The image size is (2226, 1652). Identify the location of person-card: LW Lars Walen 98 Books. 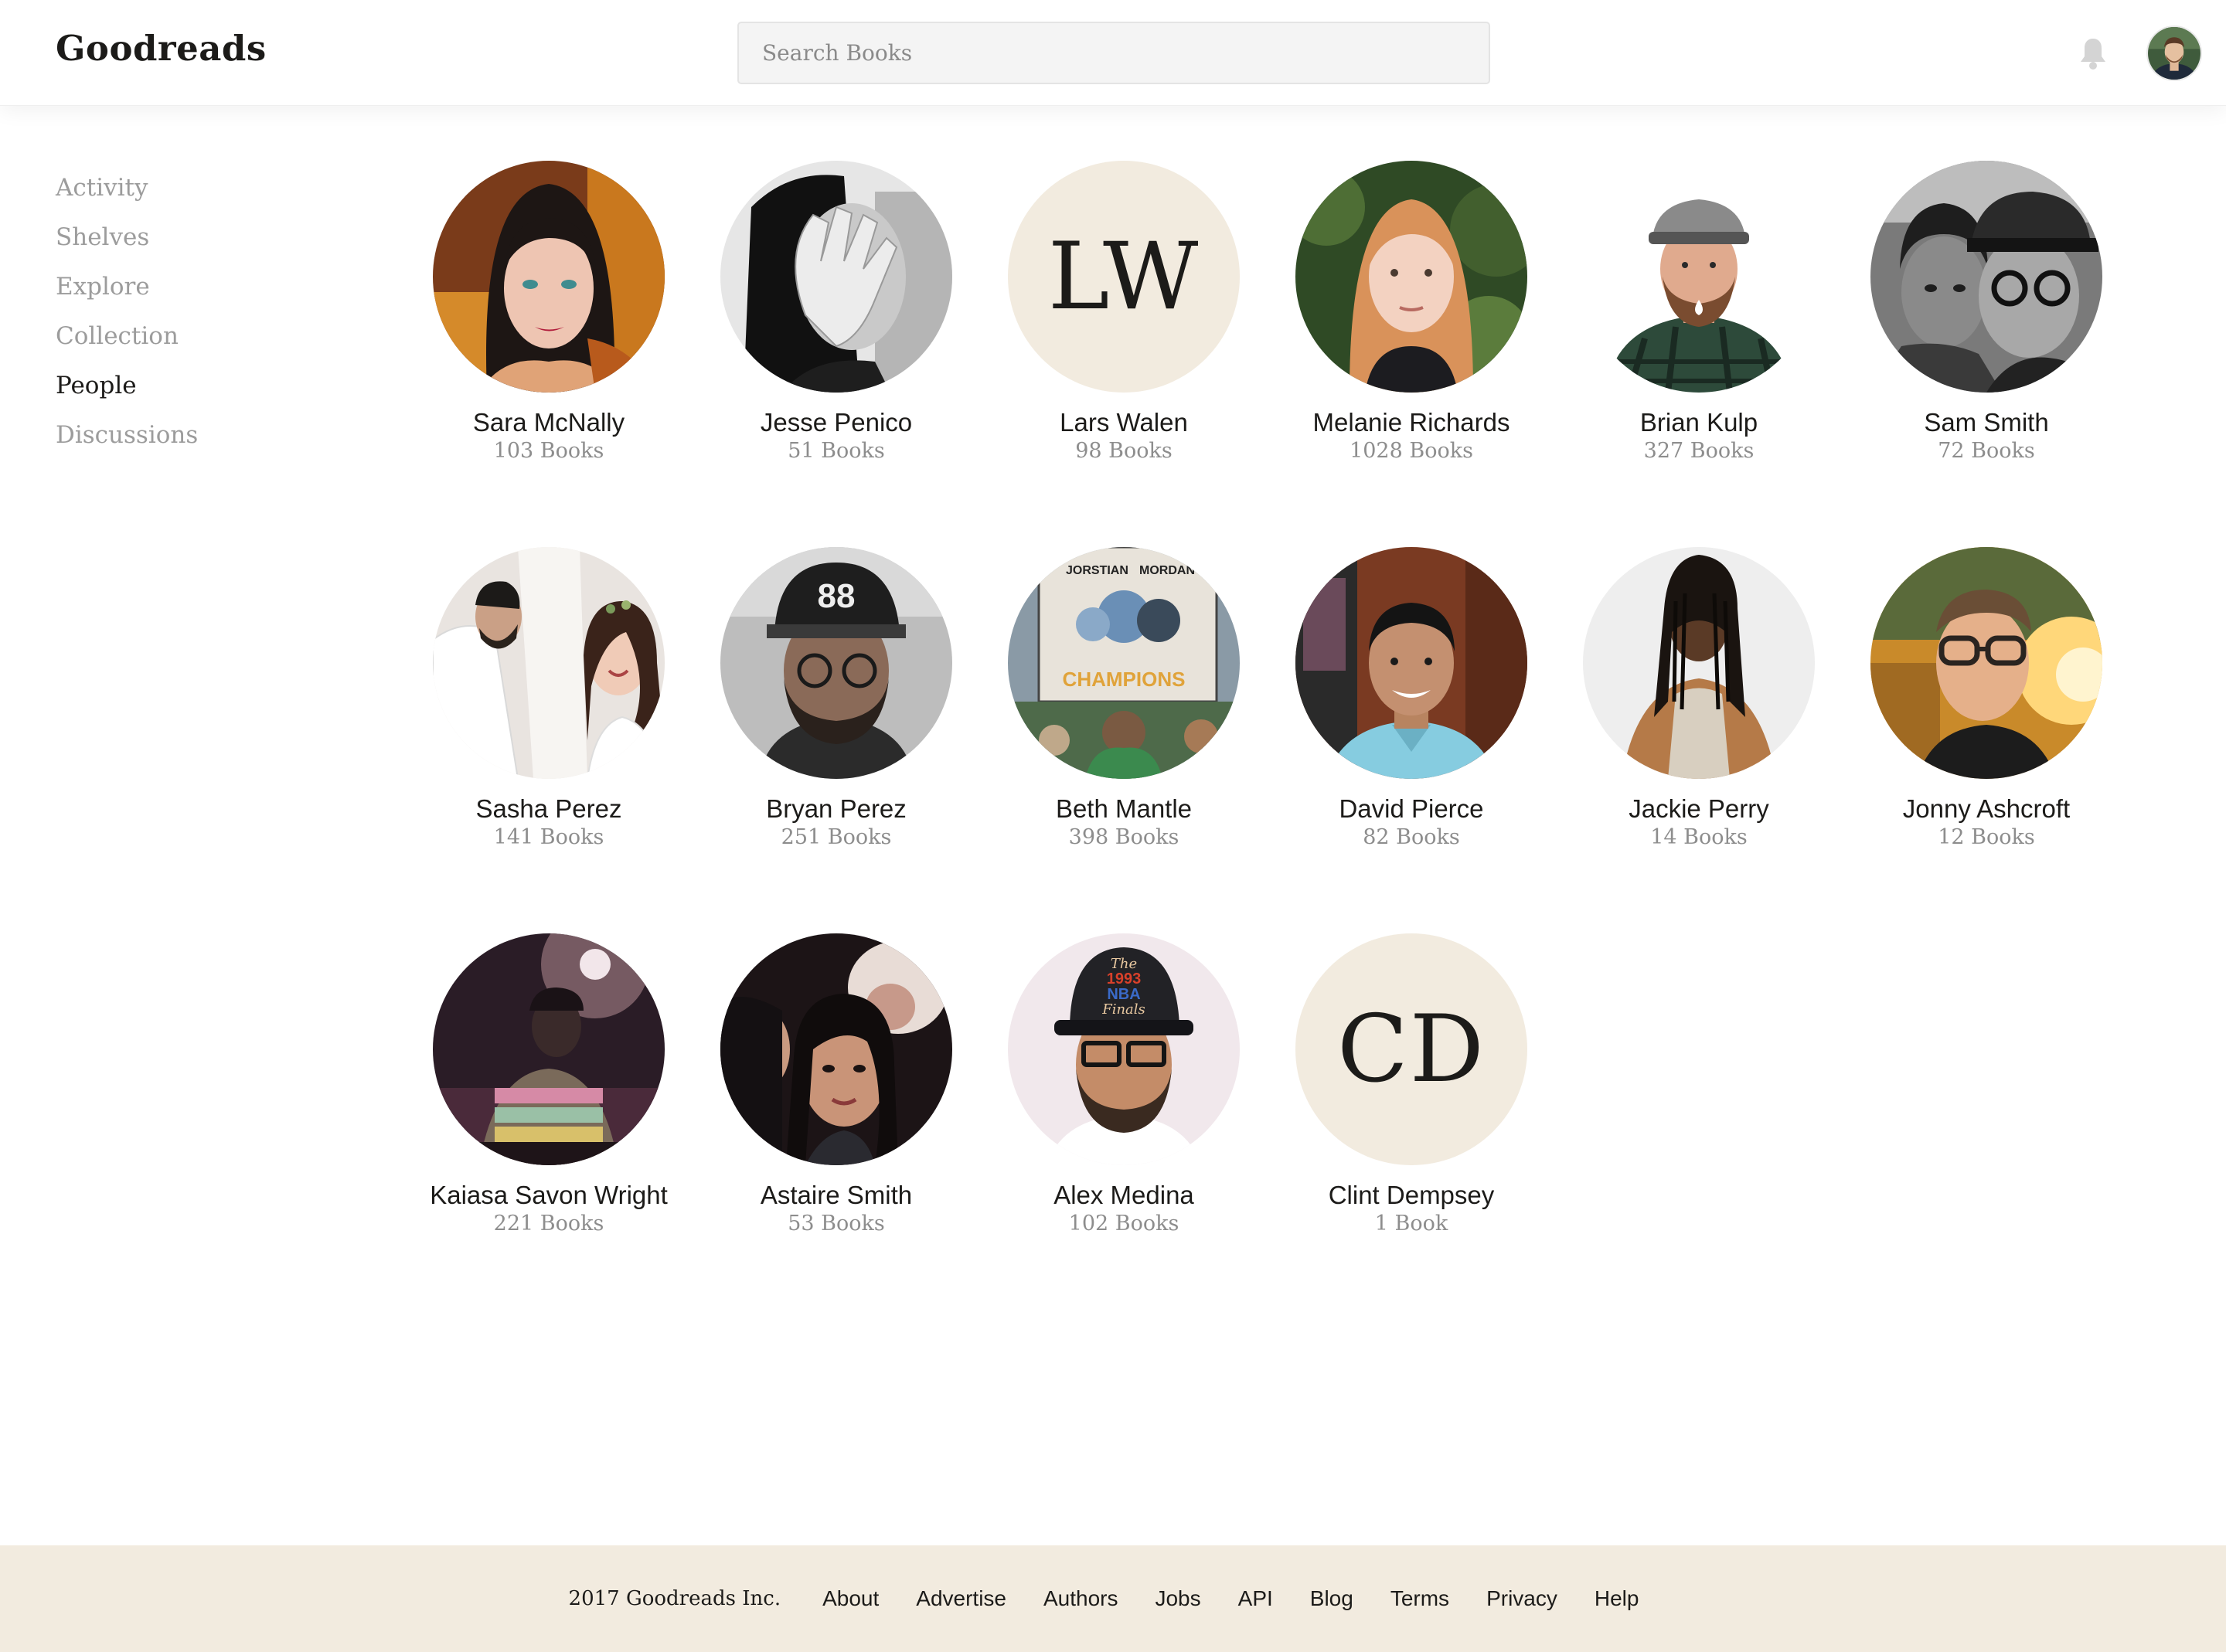
(1124, 313).